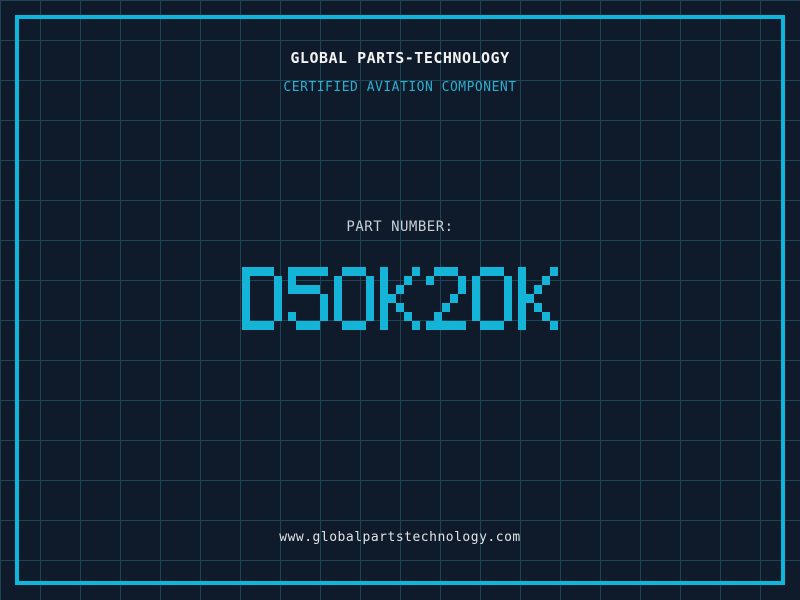  I want to click on certification-subtitle: CERTIFIED AVIATION COMPONENT, so click(400, 87).